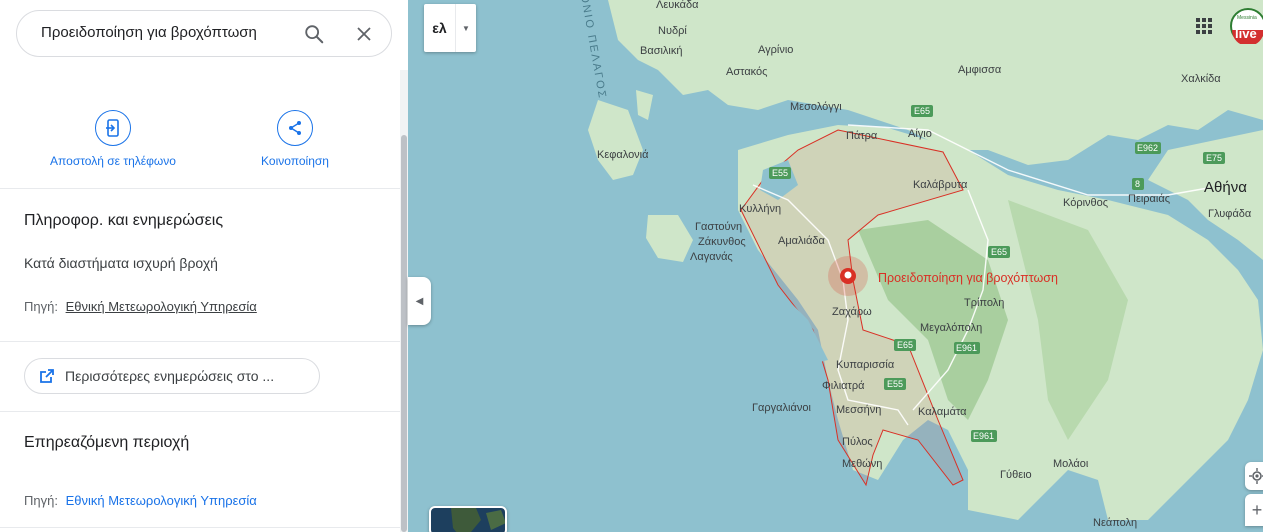  Describe the element at coordinates (801, 241) in the screenshot. I see `place-label: Αμαλιάδα` at that location.